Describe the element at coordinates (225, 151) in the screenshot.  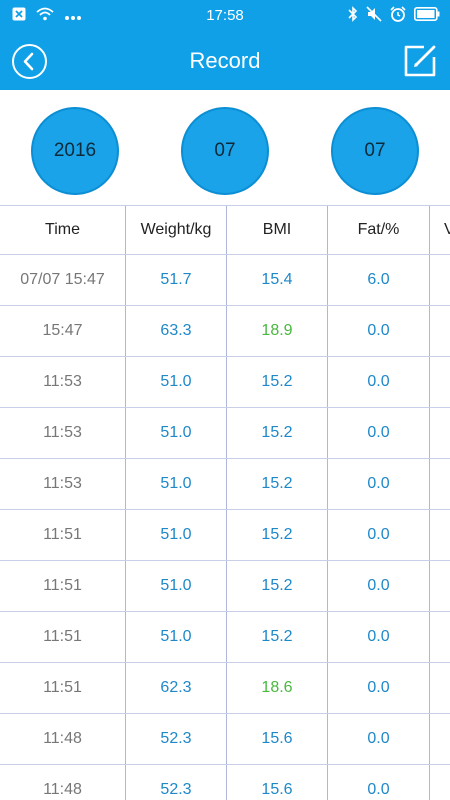
I see `month-selector: 07` at that location.